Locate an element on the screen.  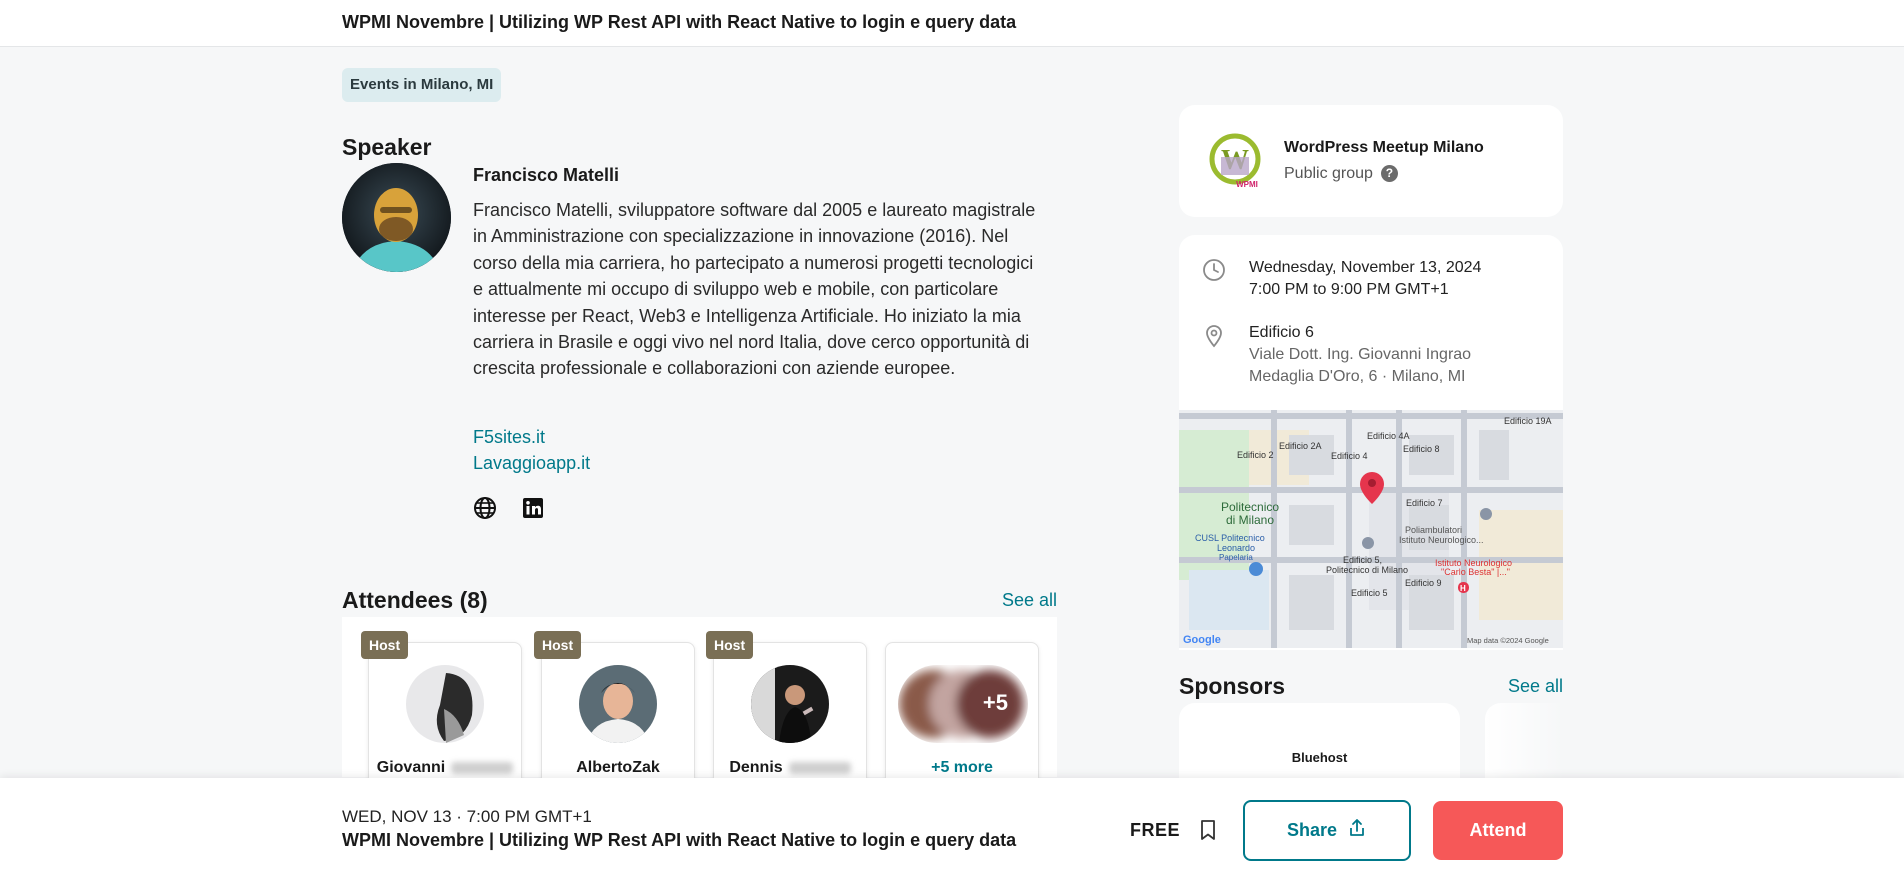
map-label: Edificio 2 is located at coordinates (1255, 455).